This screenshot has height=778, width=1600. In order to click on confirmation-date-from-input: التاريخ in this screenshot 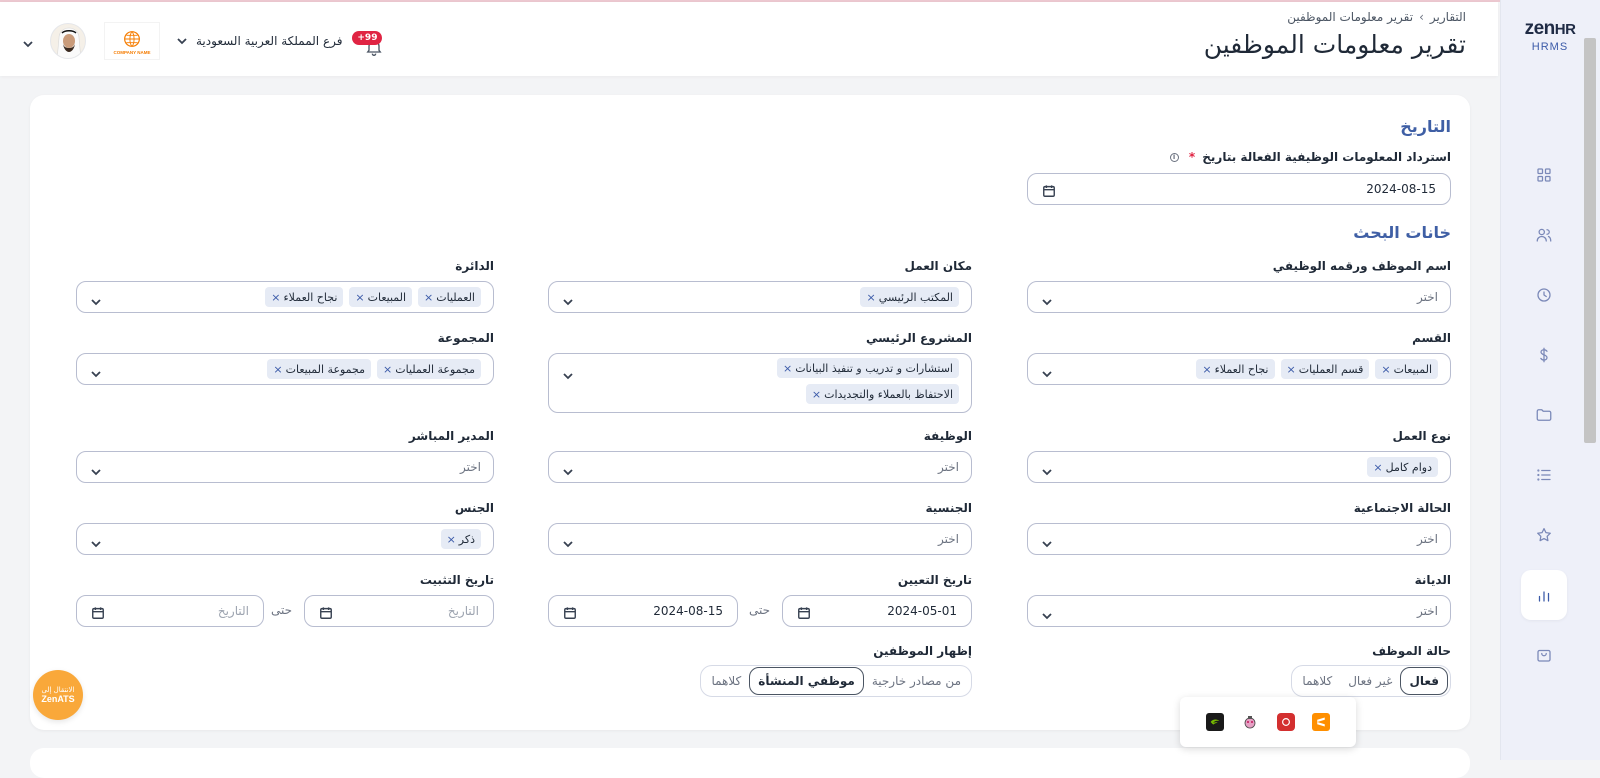, I will do `click(399, 611)`.